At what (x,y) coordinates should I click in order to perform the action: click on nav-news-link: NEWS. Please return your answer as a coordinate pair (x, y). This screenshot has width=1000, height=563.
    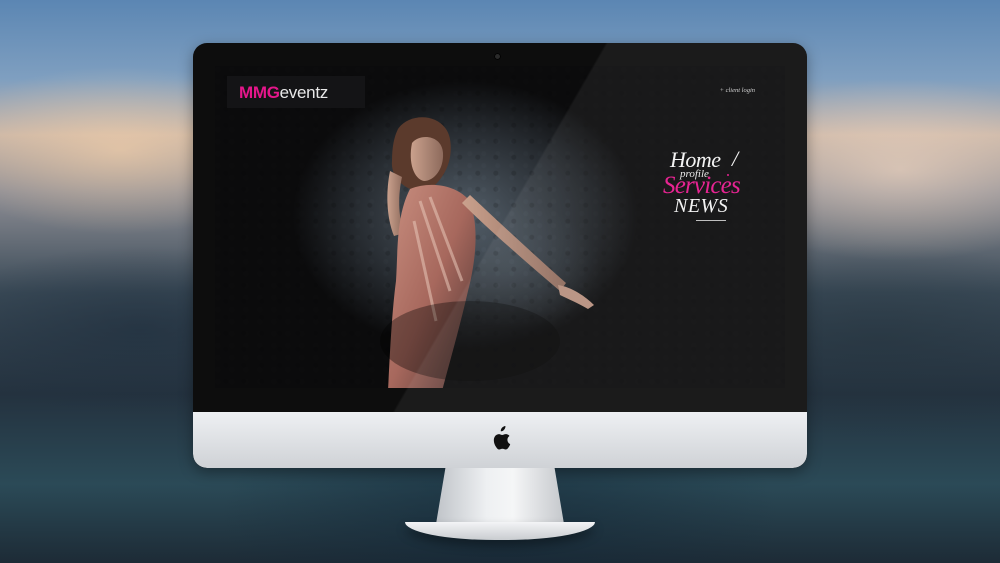
    Looking at the image, I should click on (701, 206).